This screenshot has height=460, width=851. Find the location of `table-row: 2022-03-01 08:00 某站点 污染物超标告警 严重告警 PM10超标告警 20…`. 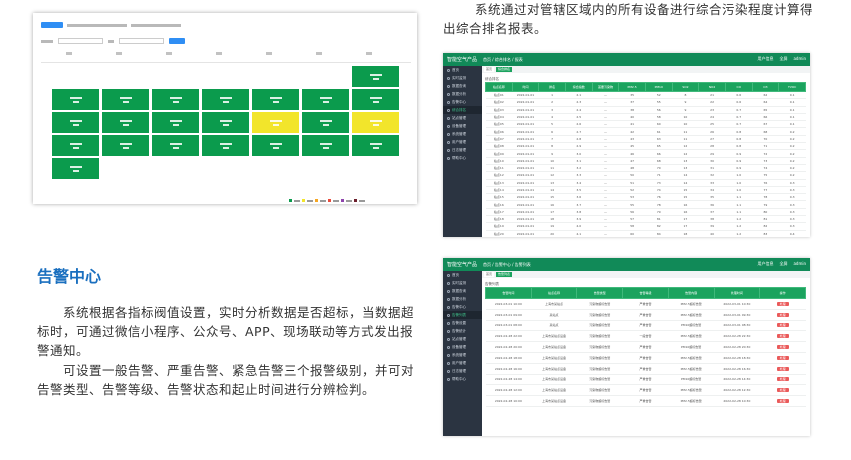

table-row: 2022-03-01 08:00 某站点 污染物超标告警 严重告警 PM10超标告警 20… is located at coordinates (645, 326).